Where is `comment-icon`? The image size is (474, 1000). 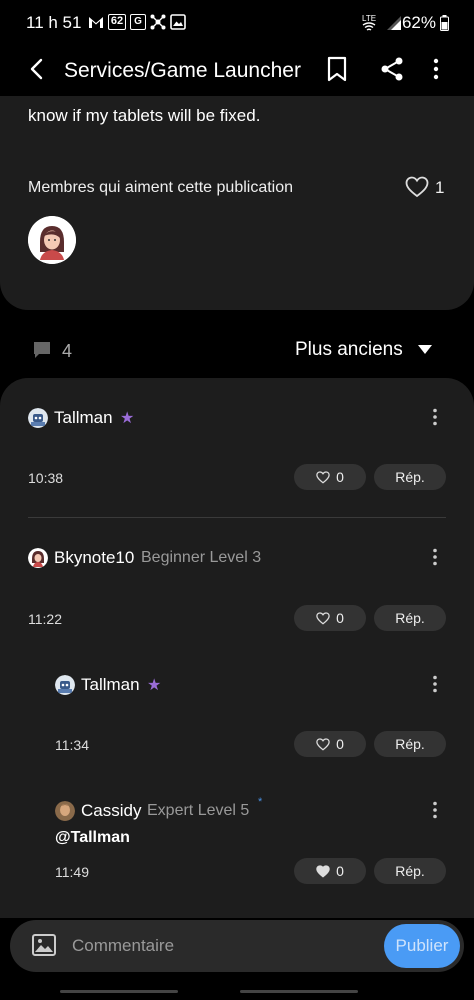
comment-icon is located at coordinates (42, 350).